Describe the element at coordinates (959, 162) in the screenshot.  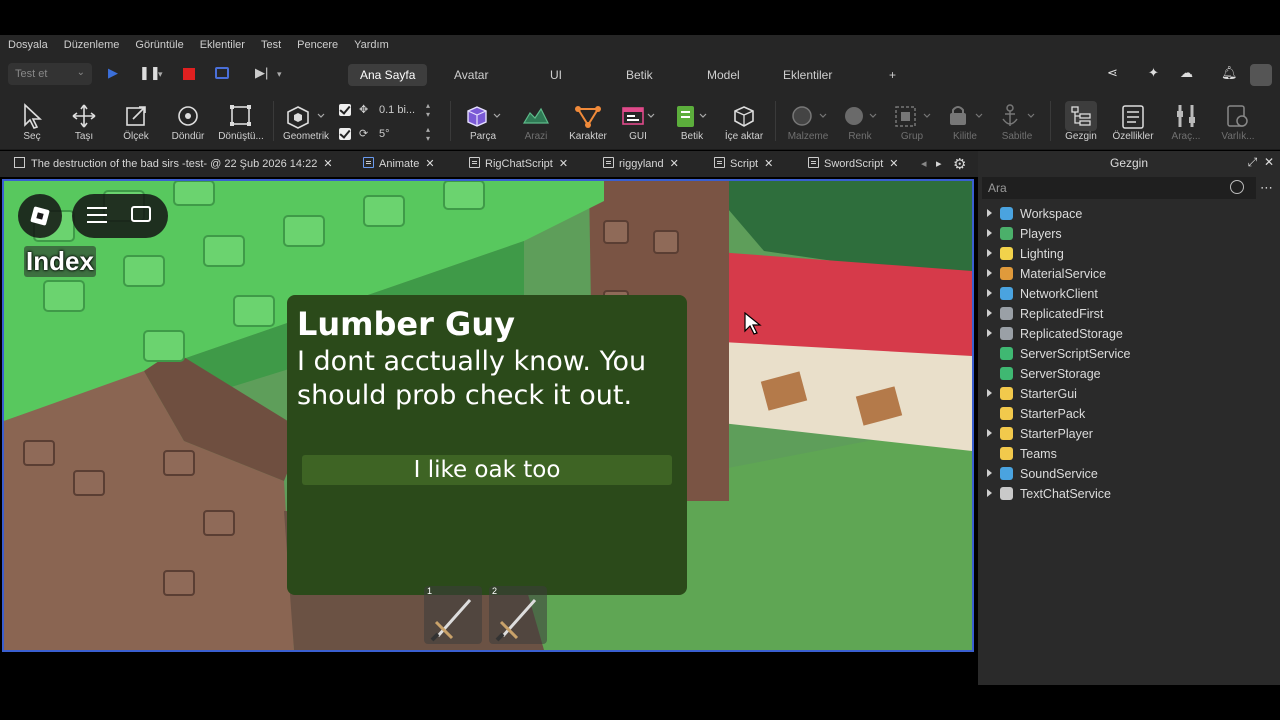
I see `gear-icon: ⚙` at that location.